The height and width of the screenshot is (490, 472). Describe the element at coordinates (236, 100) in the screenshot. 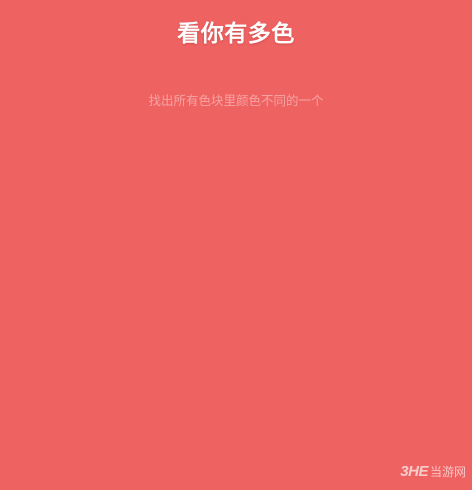

I see `game-instructions: 找出所有色块里颜色不同的一个` at that location.